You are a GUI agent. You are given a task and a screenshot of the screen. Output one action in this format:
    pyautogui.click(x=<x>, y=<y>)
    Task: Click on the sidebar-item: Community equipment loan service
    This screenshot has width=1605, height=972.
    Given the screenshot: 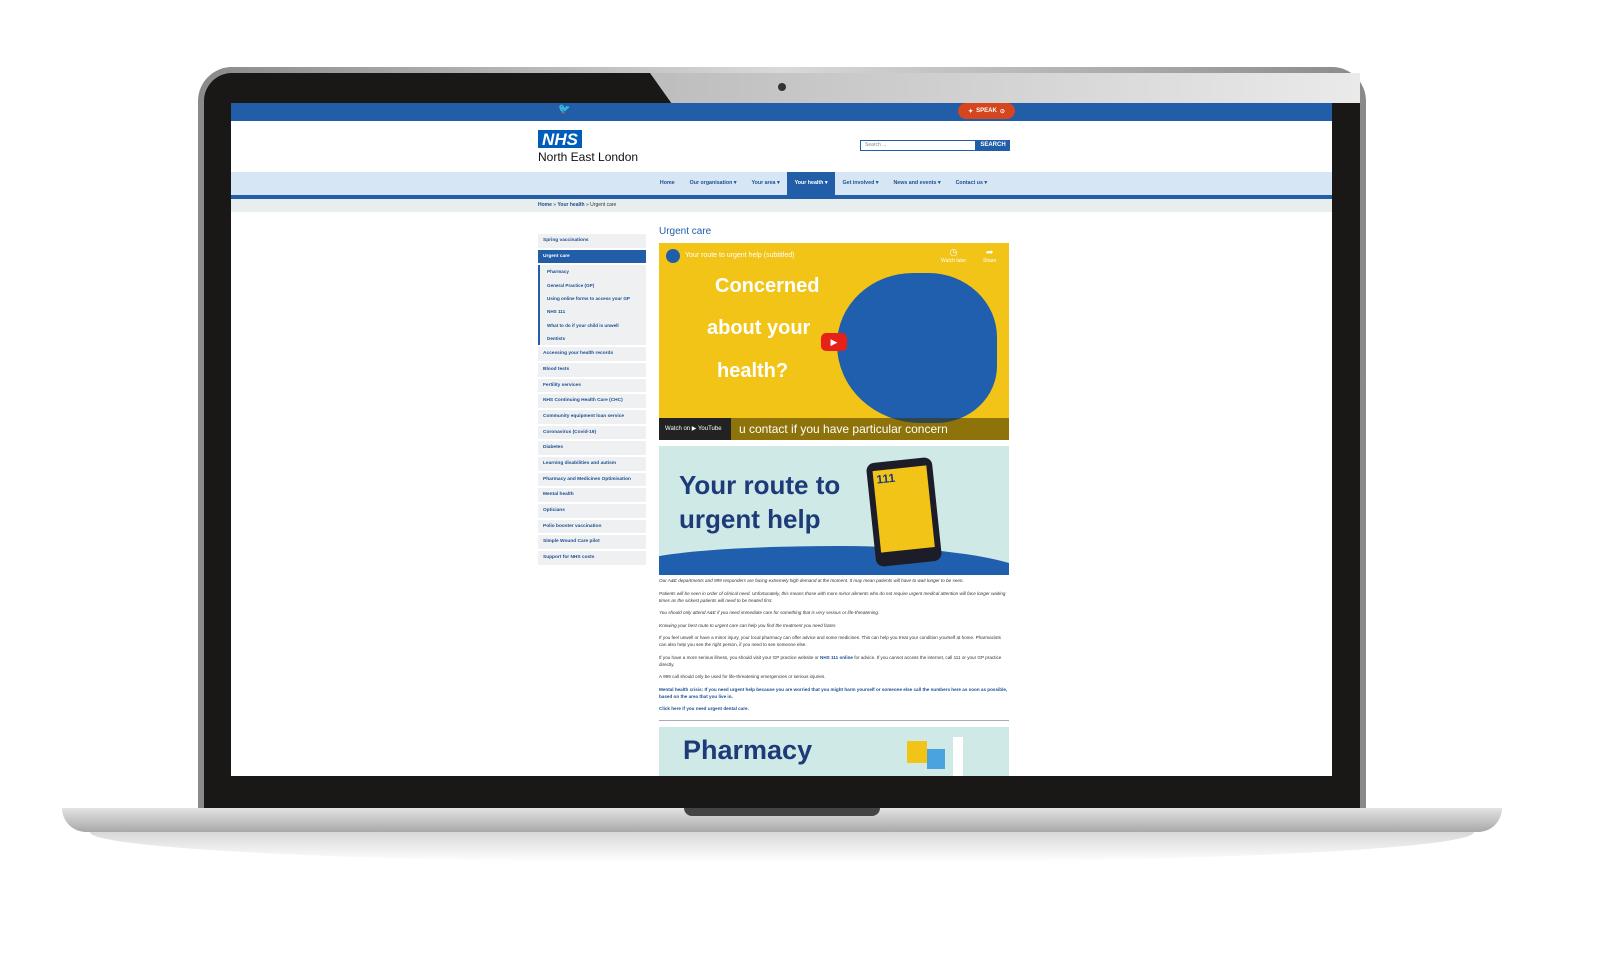 What is the action you would take?
    pyautogui.click(x=592, y=416)
    